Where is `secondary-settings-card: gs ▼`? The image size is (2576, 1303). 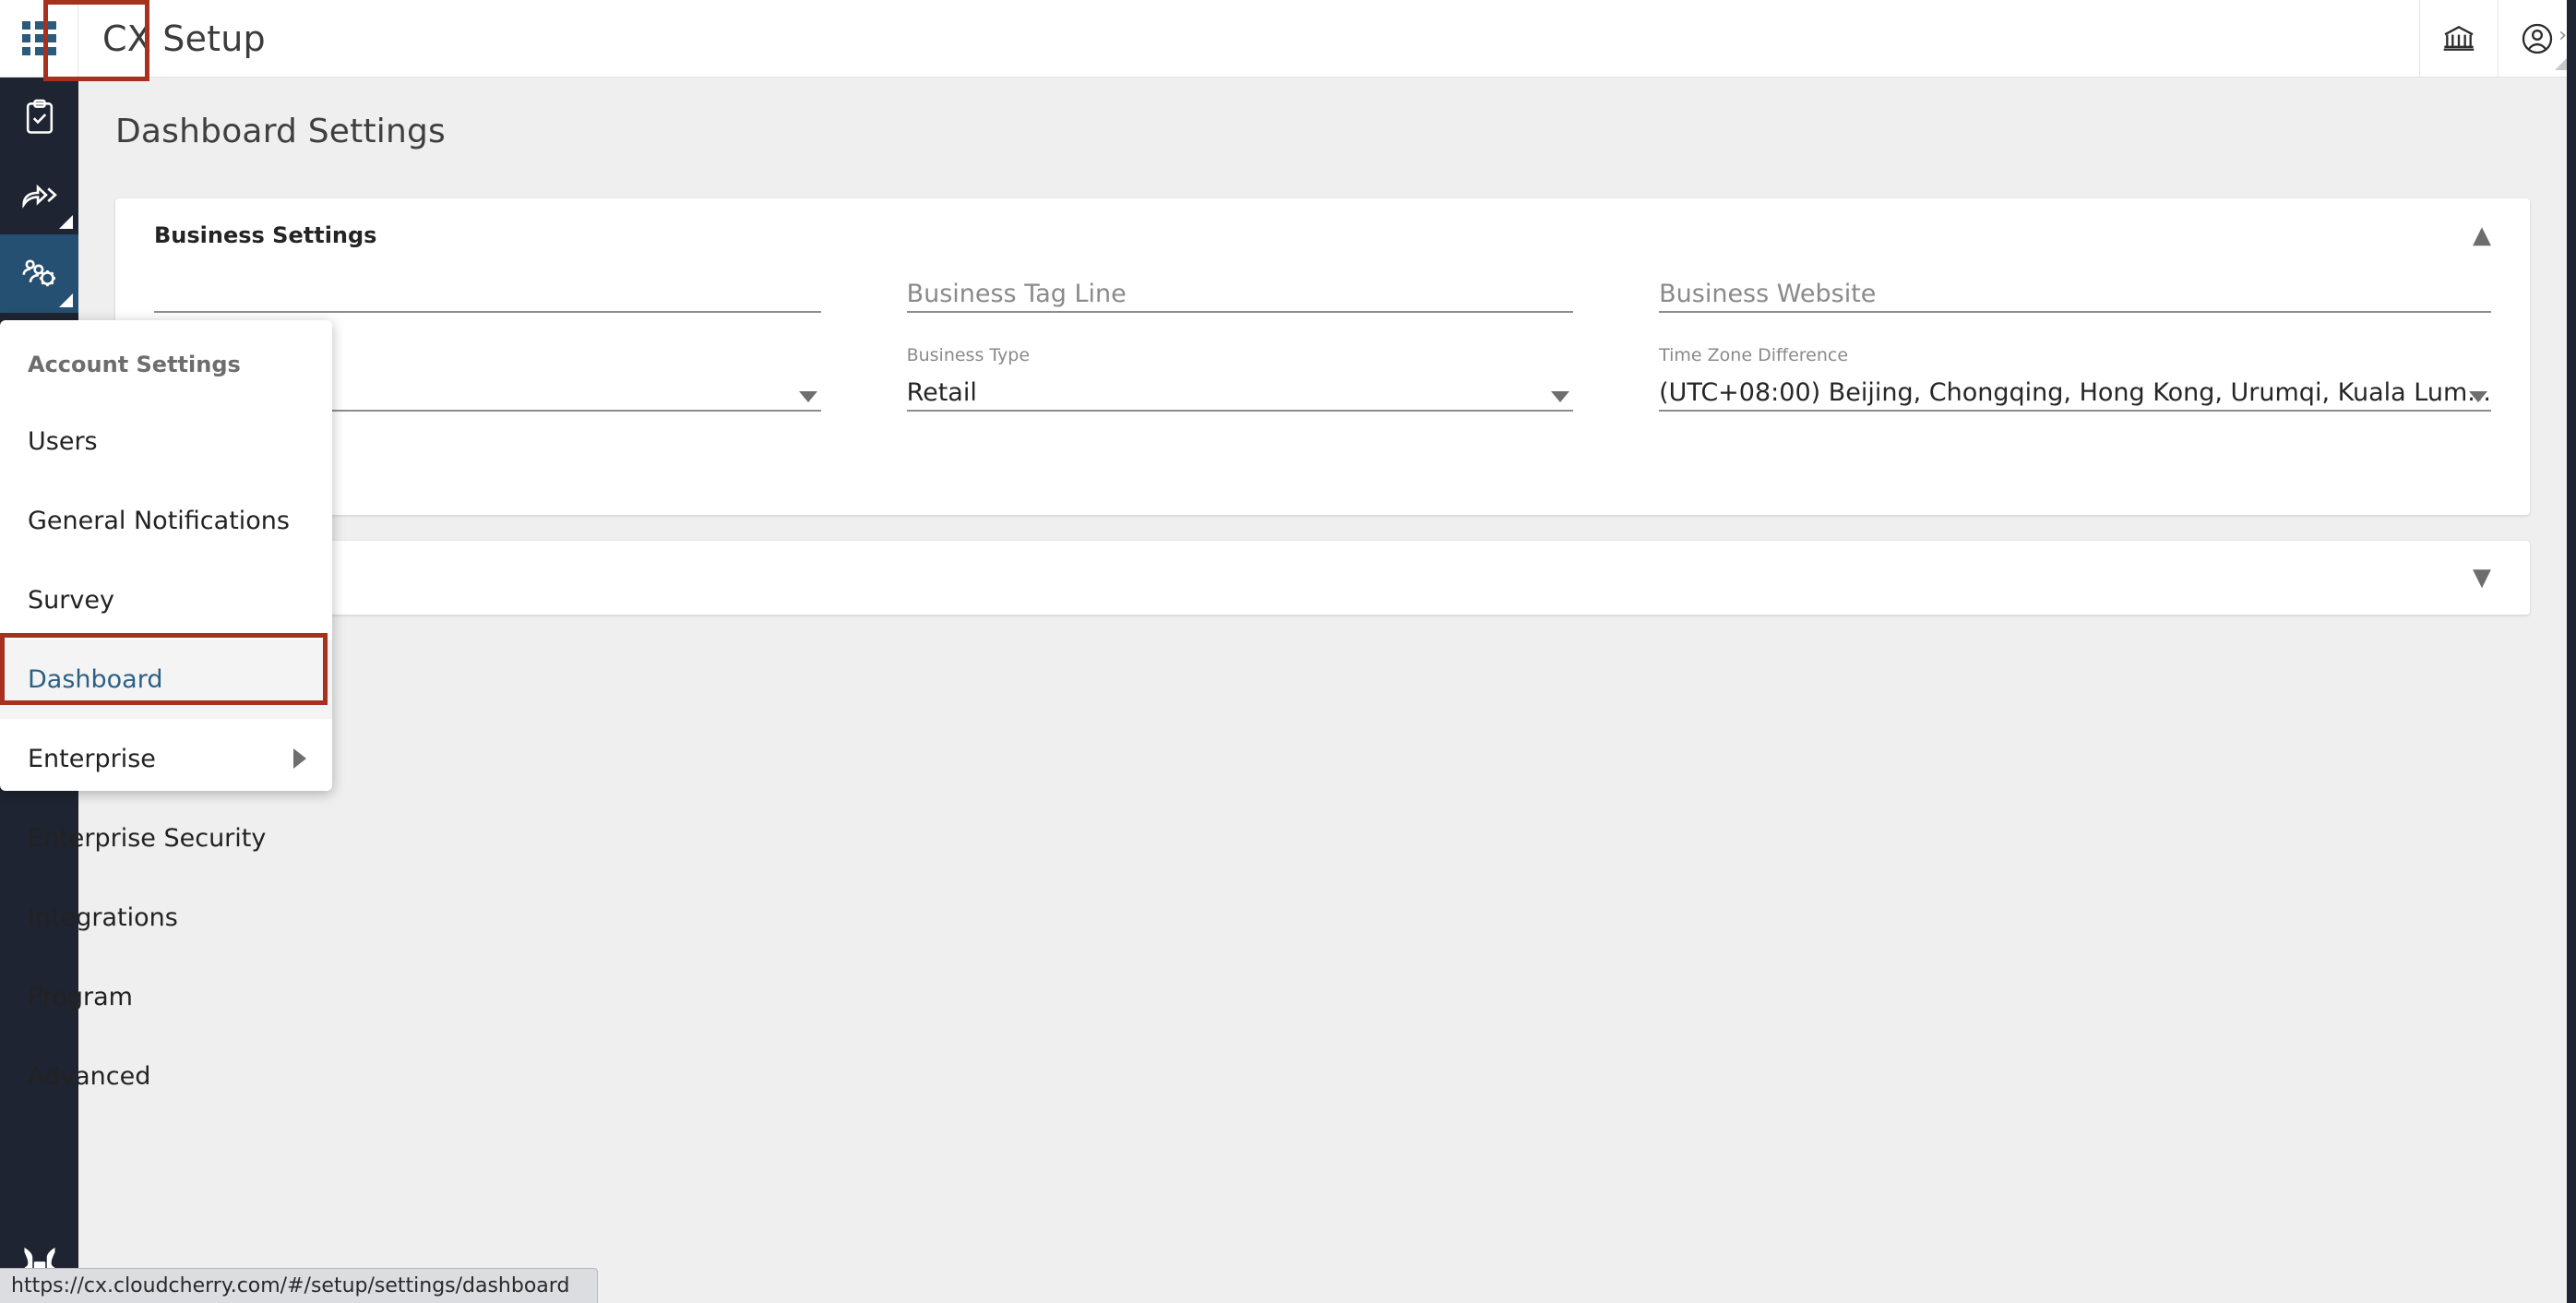 secondary-settings-card: gs ▼ is located at coordinates (1322, 578).